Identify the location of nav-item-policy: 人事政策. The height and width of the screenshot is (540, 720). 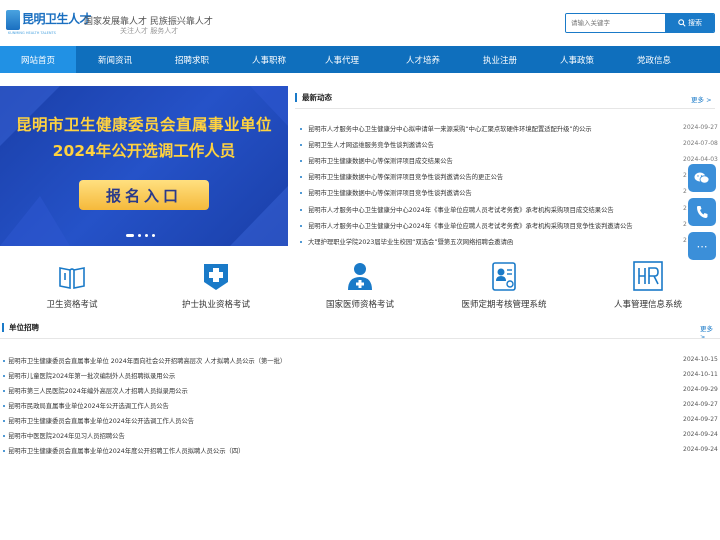
(577, 59).